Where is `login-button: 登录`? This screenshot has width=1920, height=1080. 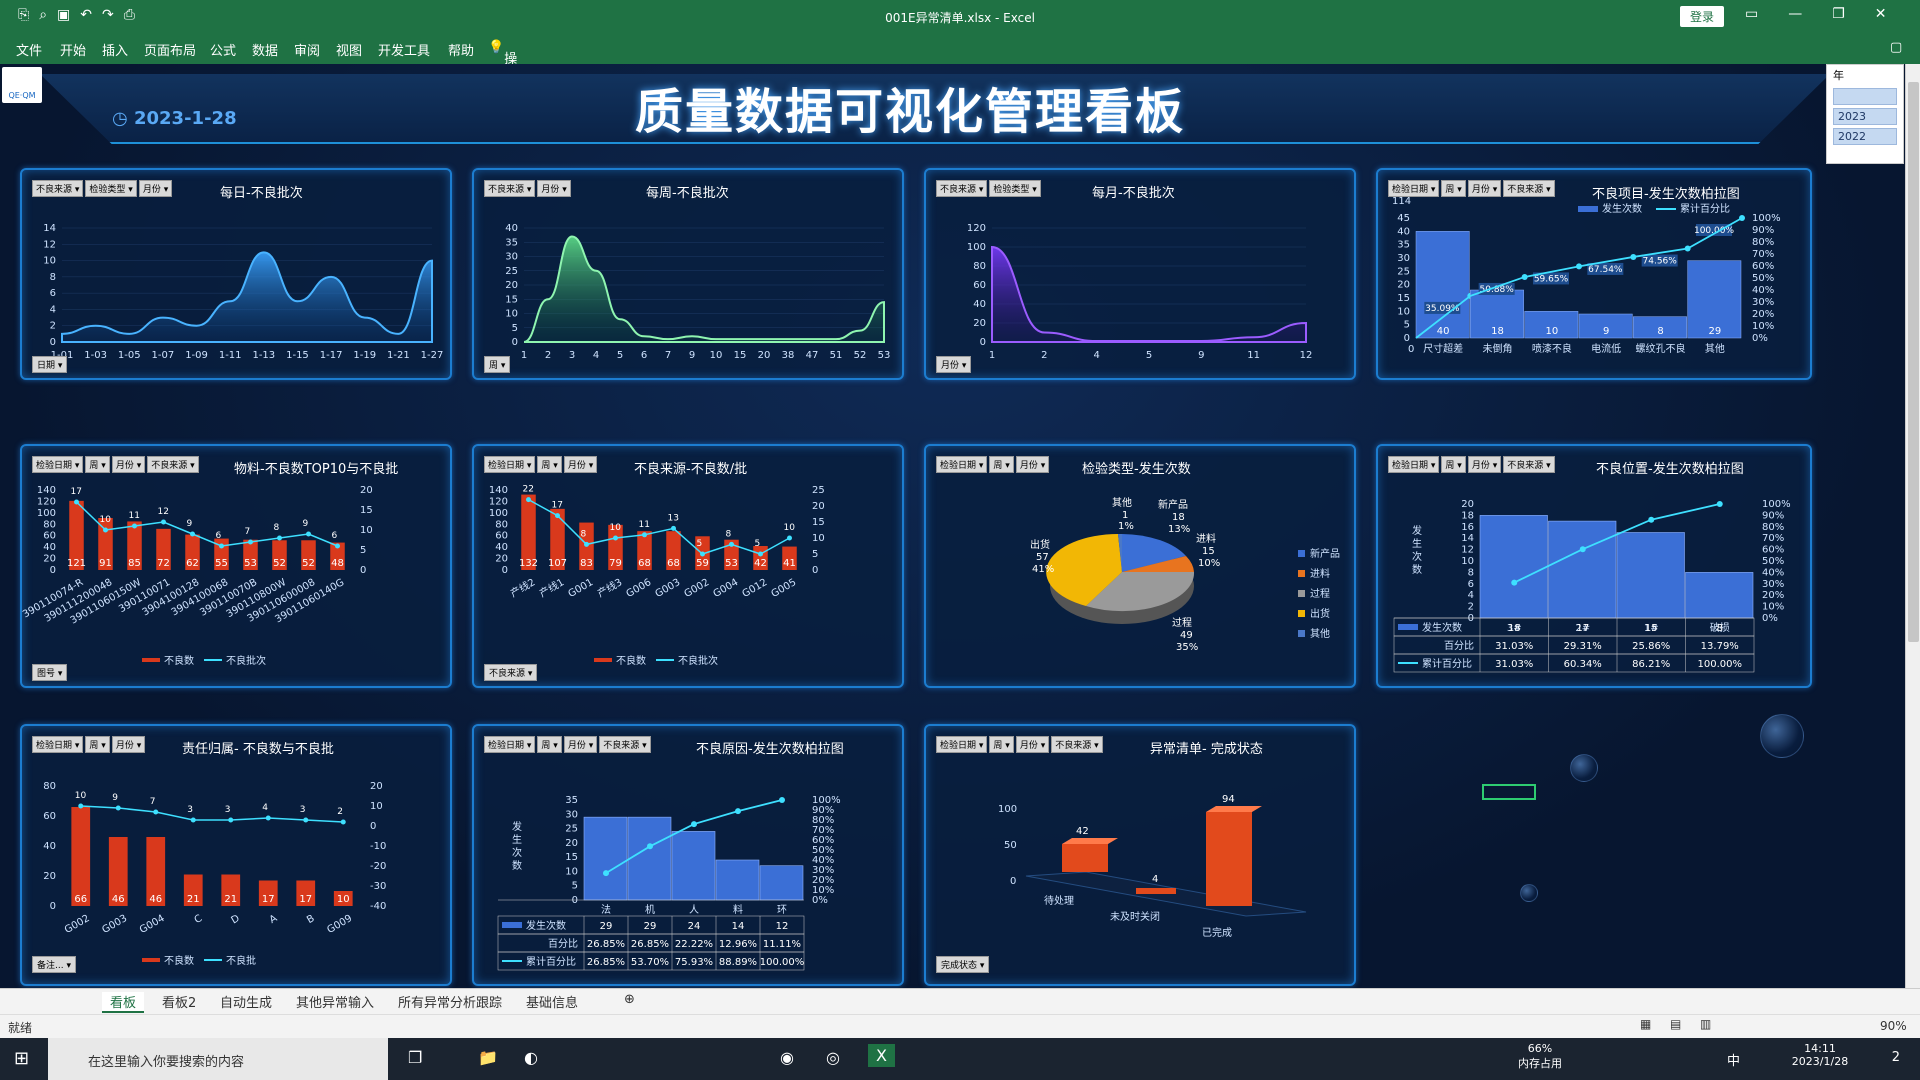
login-button: 登录 is located at coordinates (1702, 16).